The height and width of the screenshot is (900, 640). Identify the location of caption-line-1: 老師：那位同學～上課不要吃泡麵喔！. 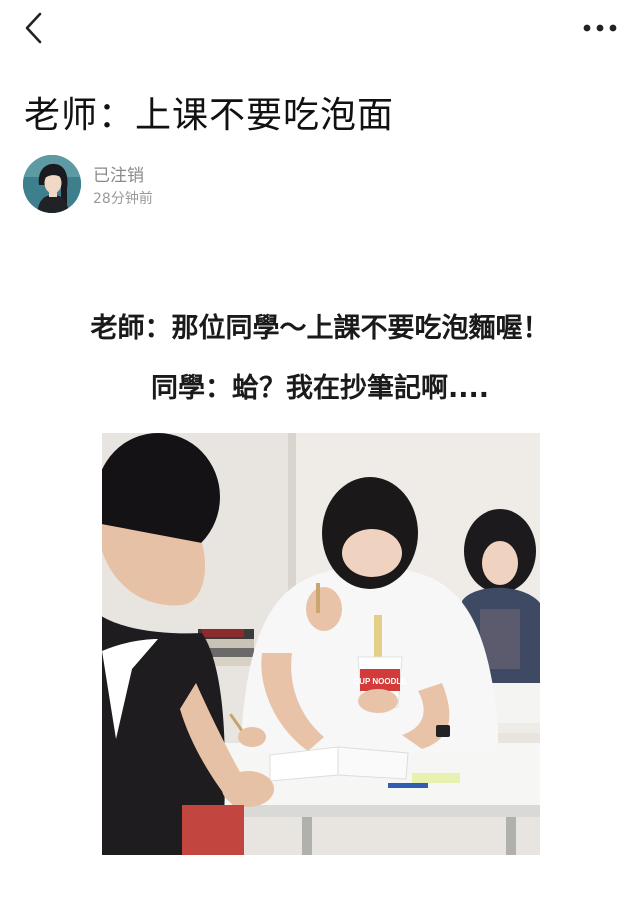
(320, 328).